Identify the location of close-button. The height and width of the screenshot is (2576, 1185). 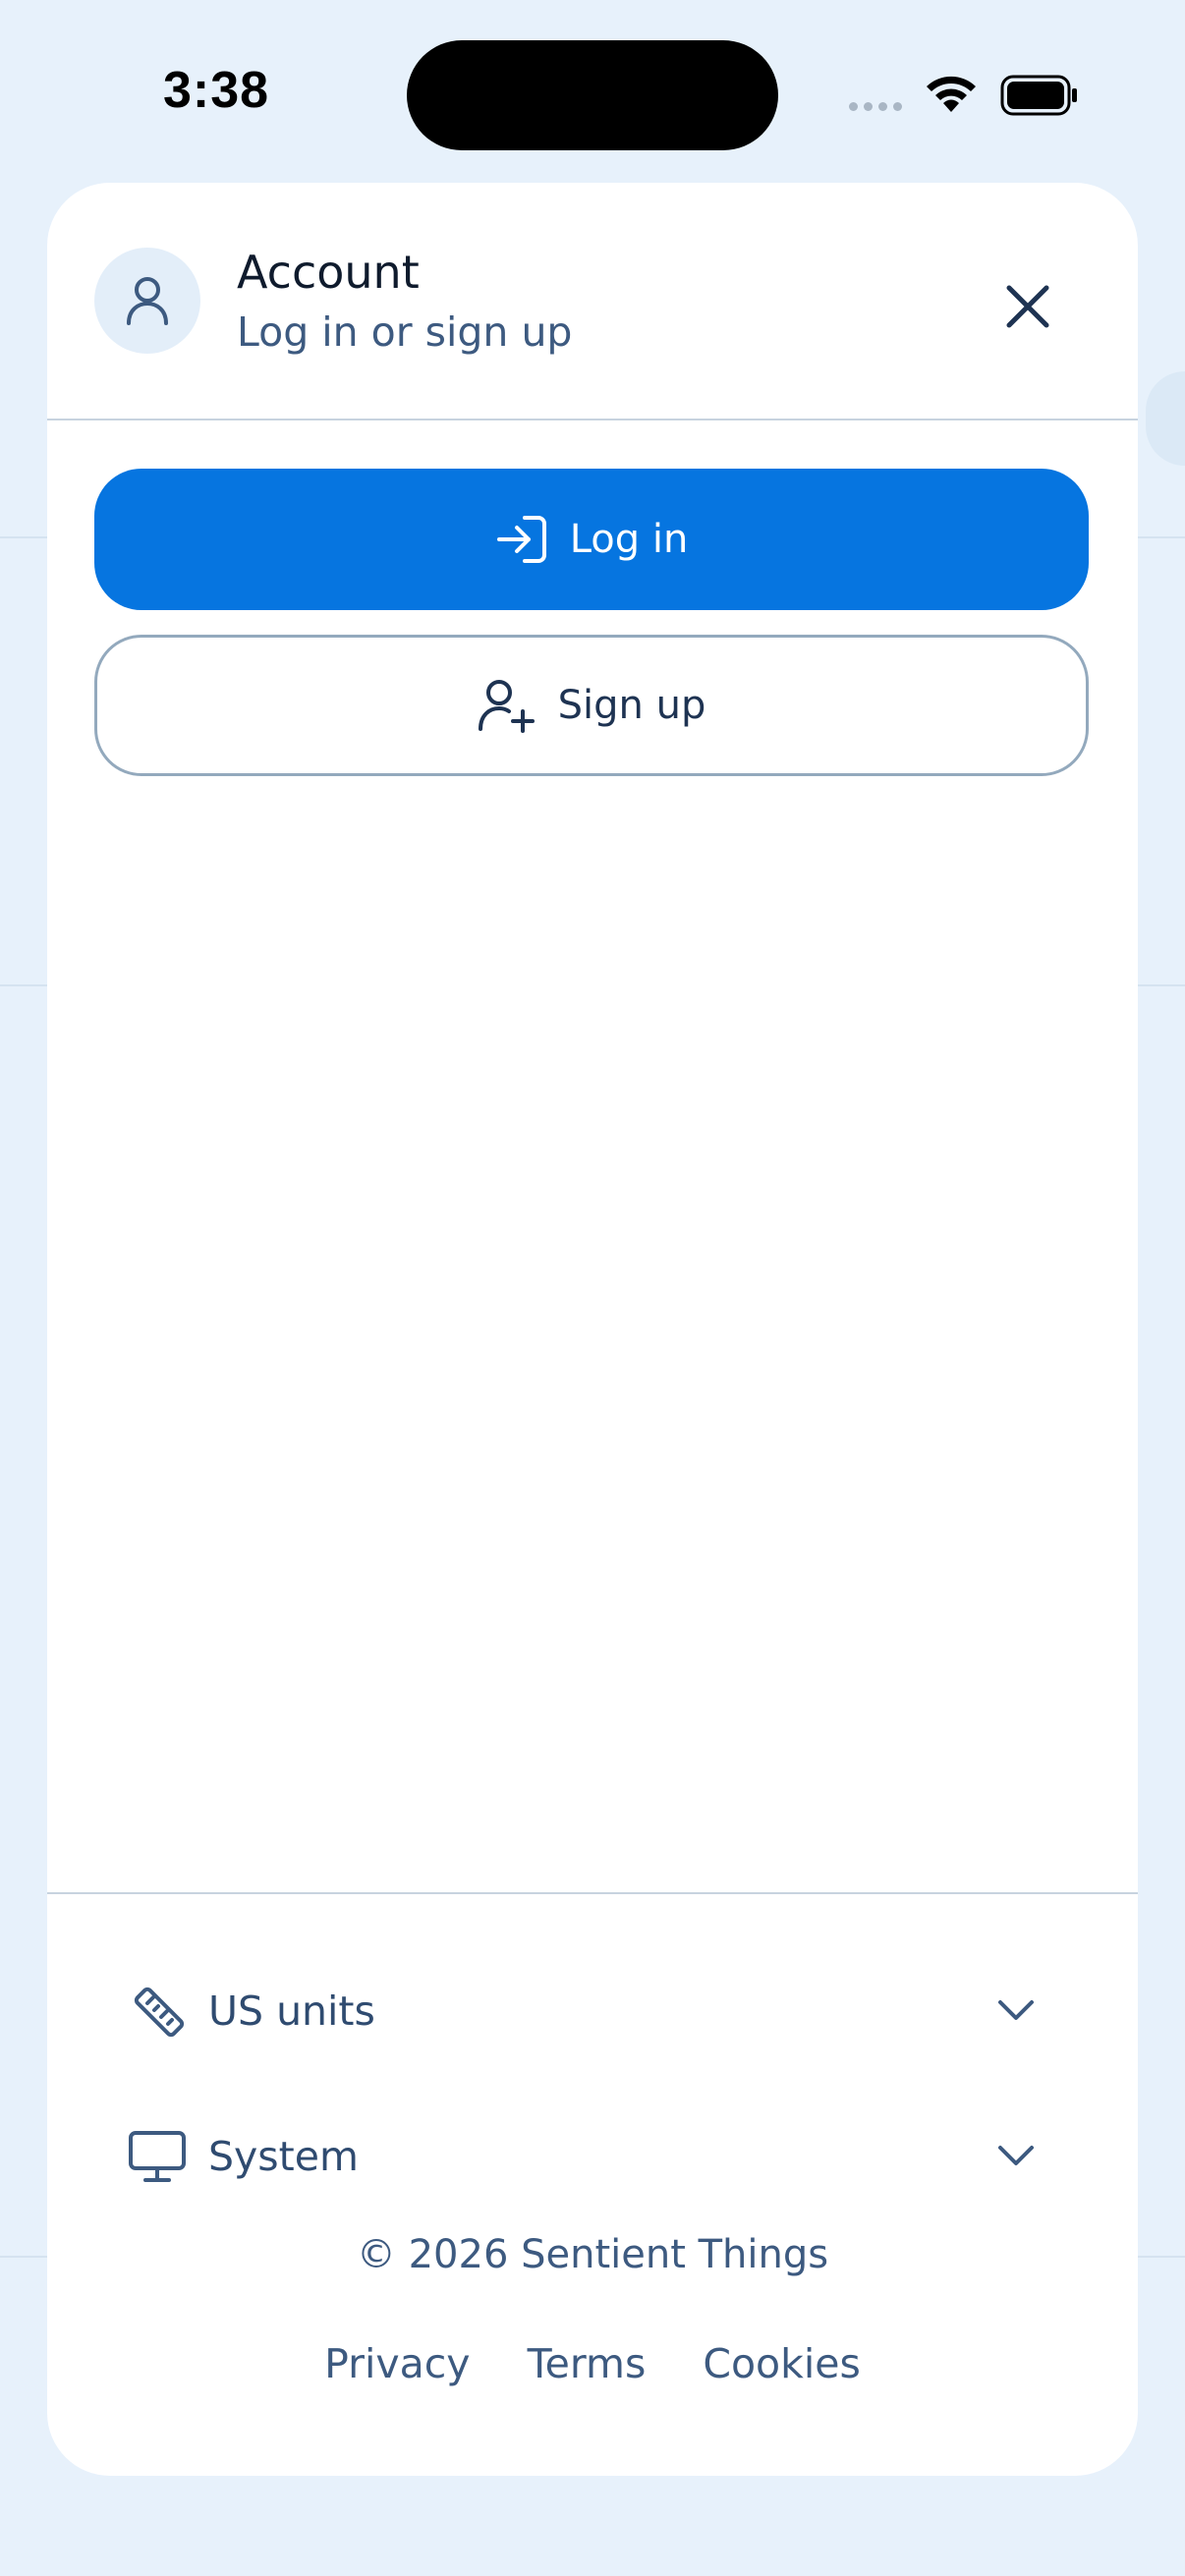
(1027, 306).